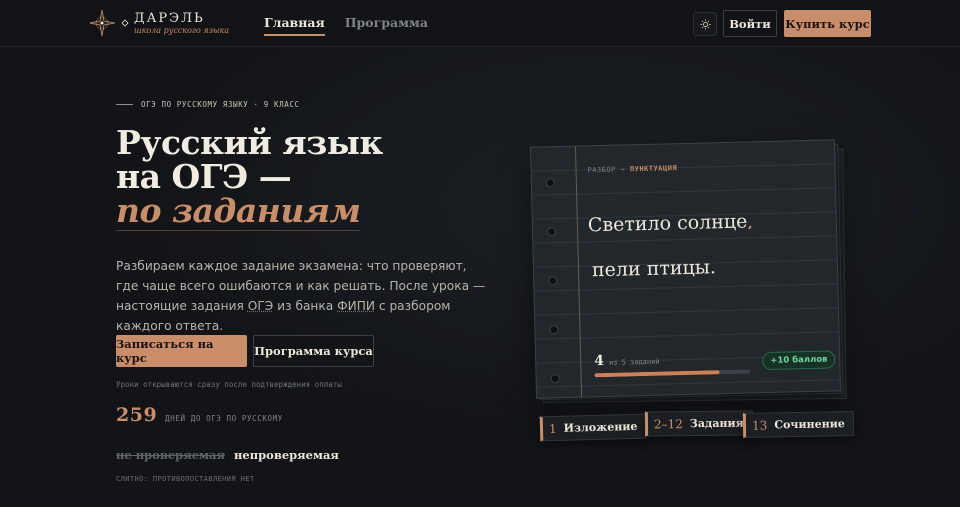  I want to click on exam-countdown: 259 ДНЕЙ ДО ОГЭ ПО РУССКОМУ, so click(199, 415).